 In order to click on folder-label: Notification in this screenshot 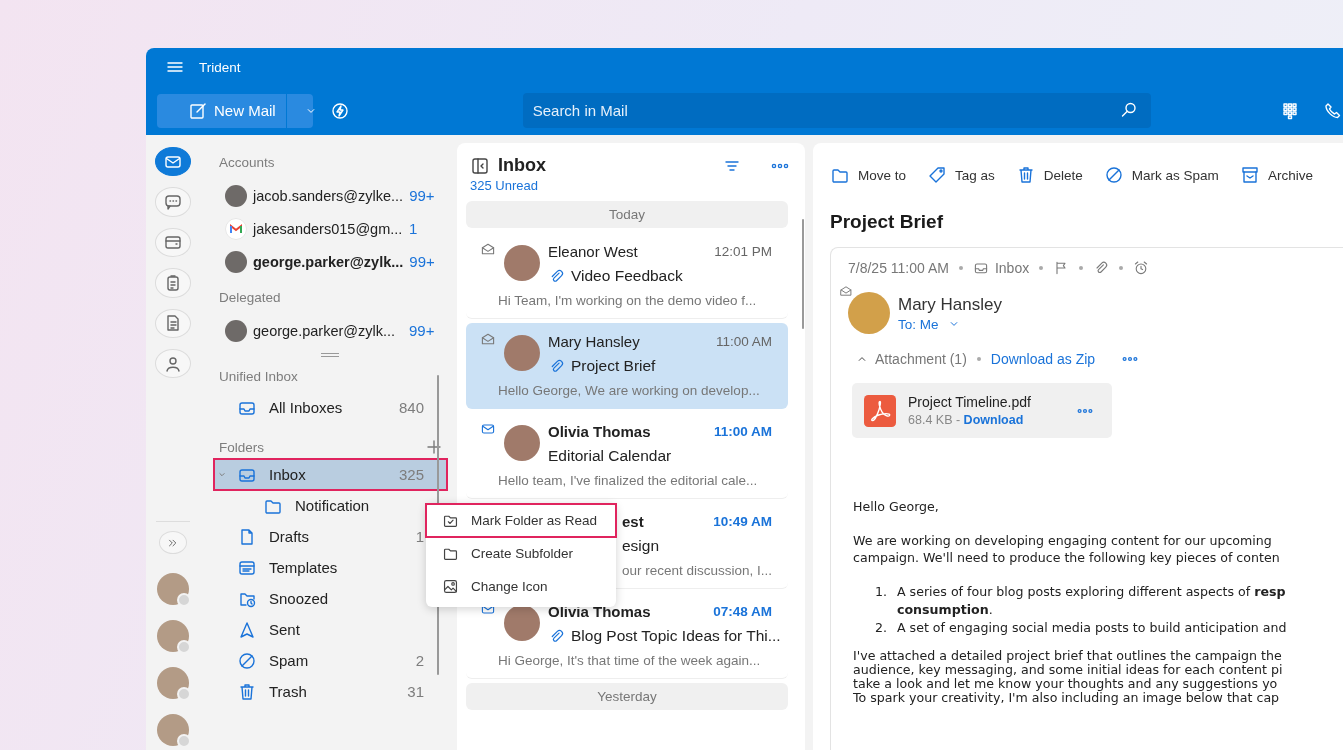, I will do `click(333, 505)`.